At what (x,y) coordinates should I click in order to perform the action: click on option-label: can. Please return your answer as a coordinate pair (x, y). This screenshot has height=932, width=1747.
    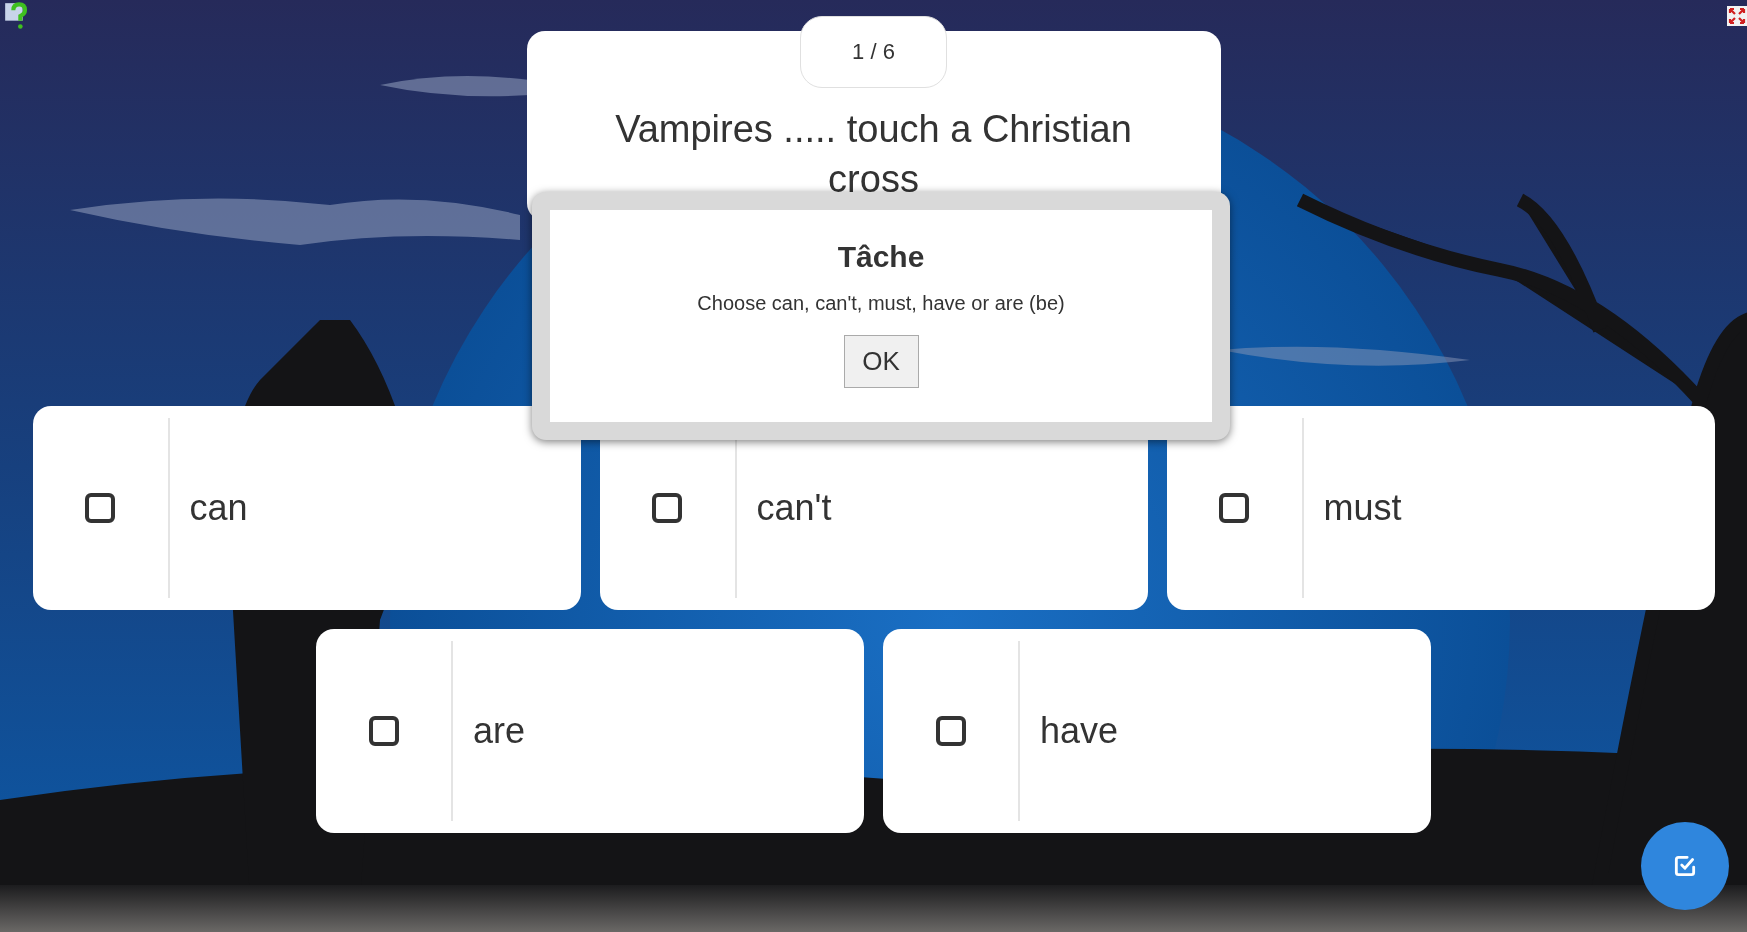
    Looking at the image, I should click on (218, 508).